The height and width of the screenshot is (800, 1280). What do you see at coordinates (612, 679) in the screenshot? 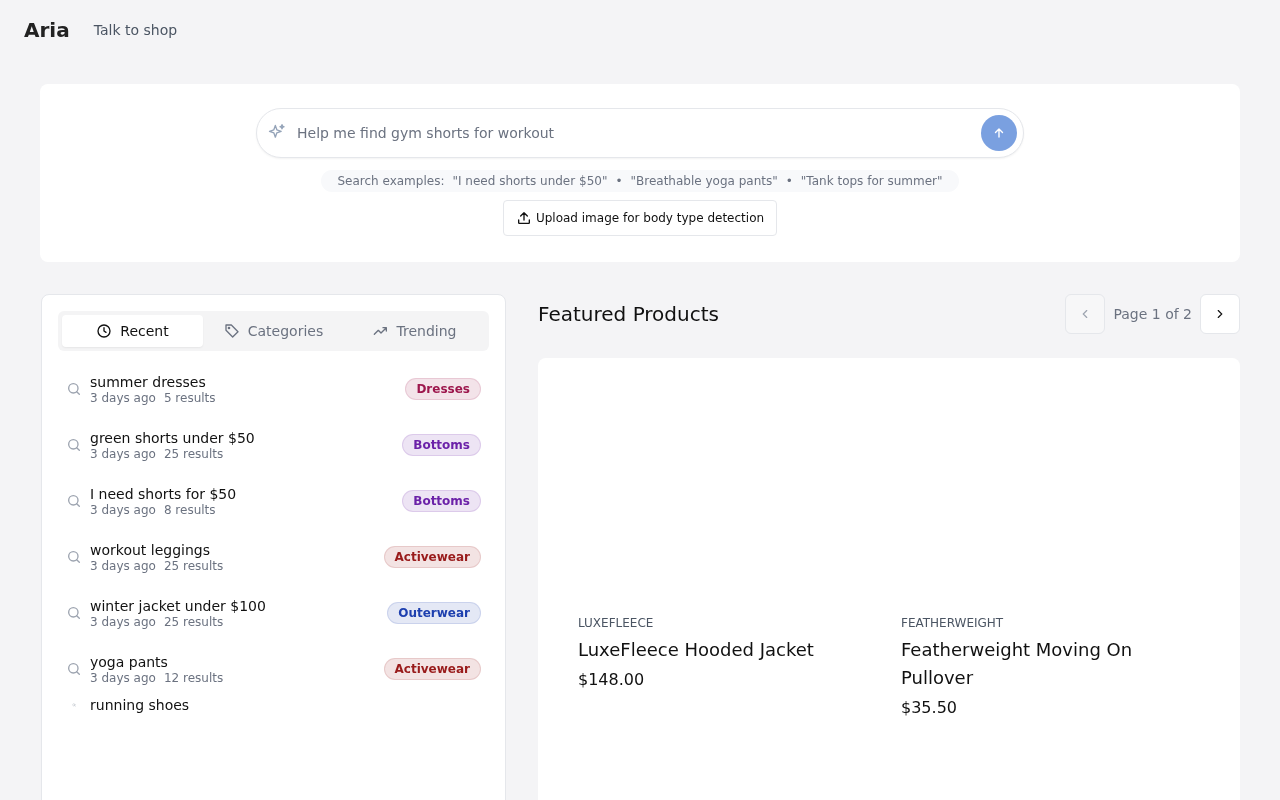
I see `product-price: $148.00` at bounding box center [612, 679].